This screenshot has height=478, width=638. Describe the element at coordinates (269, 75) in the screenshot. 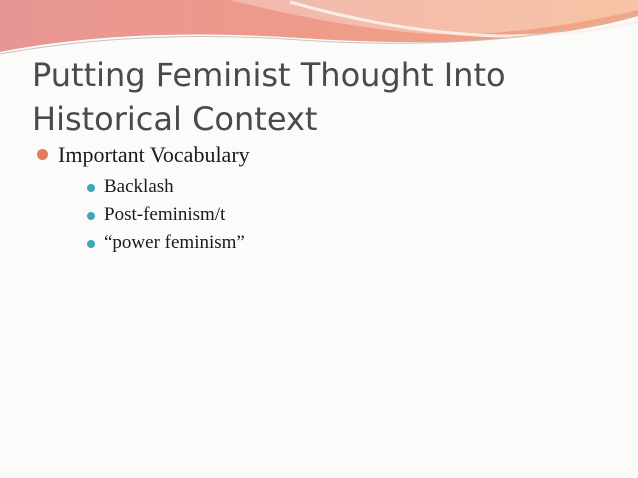

I see `slide-title-line-1: Putting Feminist Thought Into` at that location.